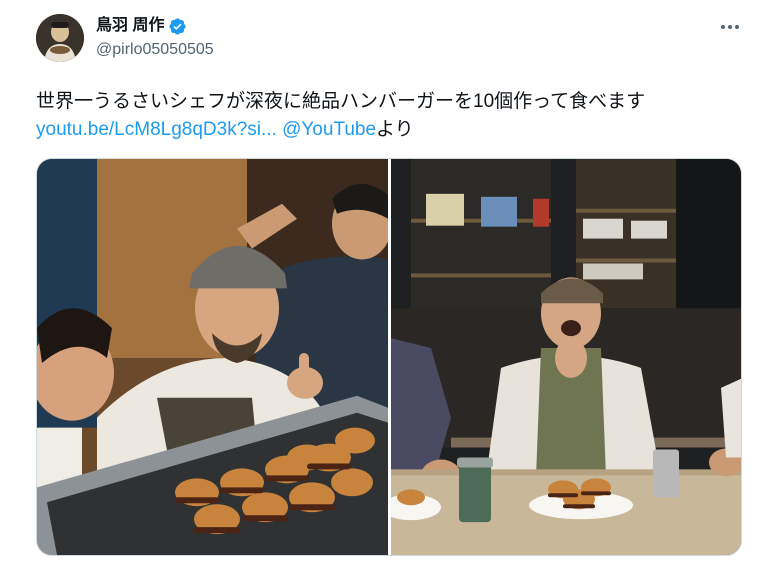  Describe the element at coordinates (723, 27) in the screenshot. I see `more-horizontal-icon` at that location.